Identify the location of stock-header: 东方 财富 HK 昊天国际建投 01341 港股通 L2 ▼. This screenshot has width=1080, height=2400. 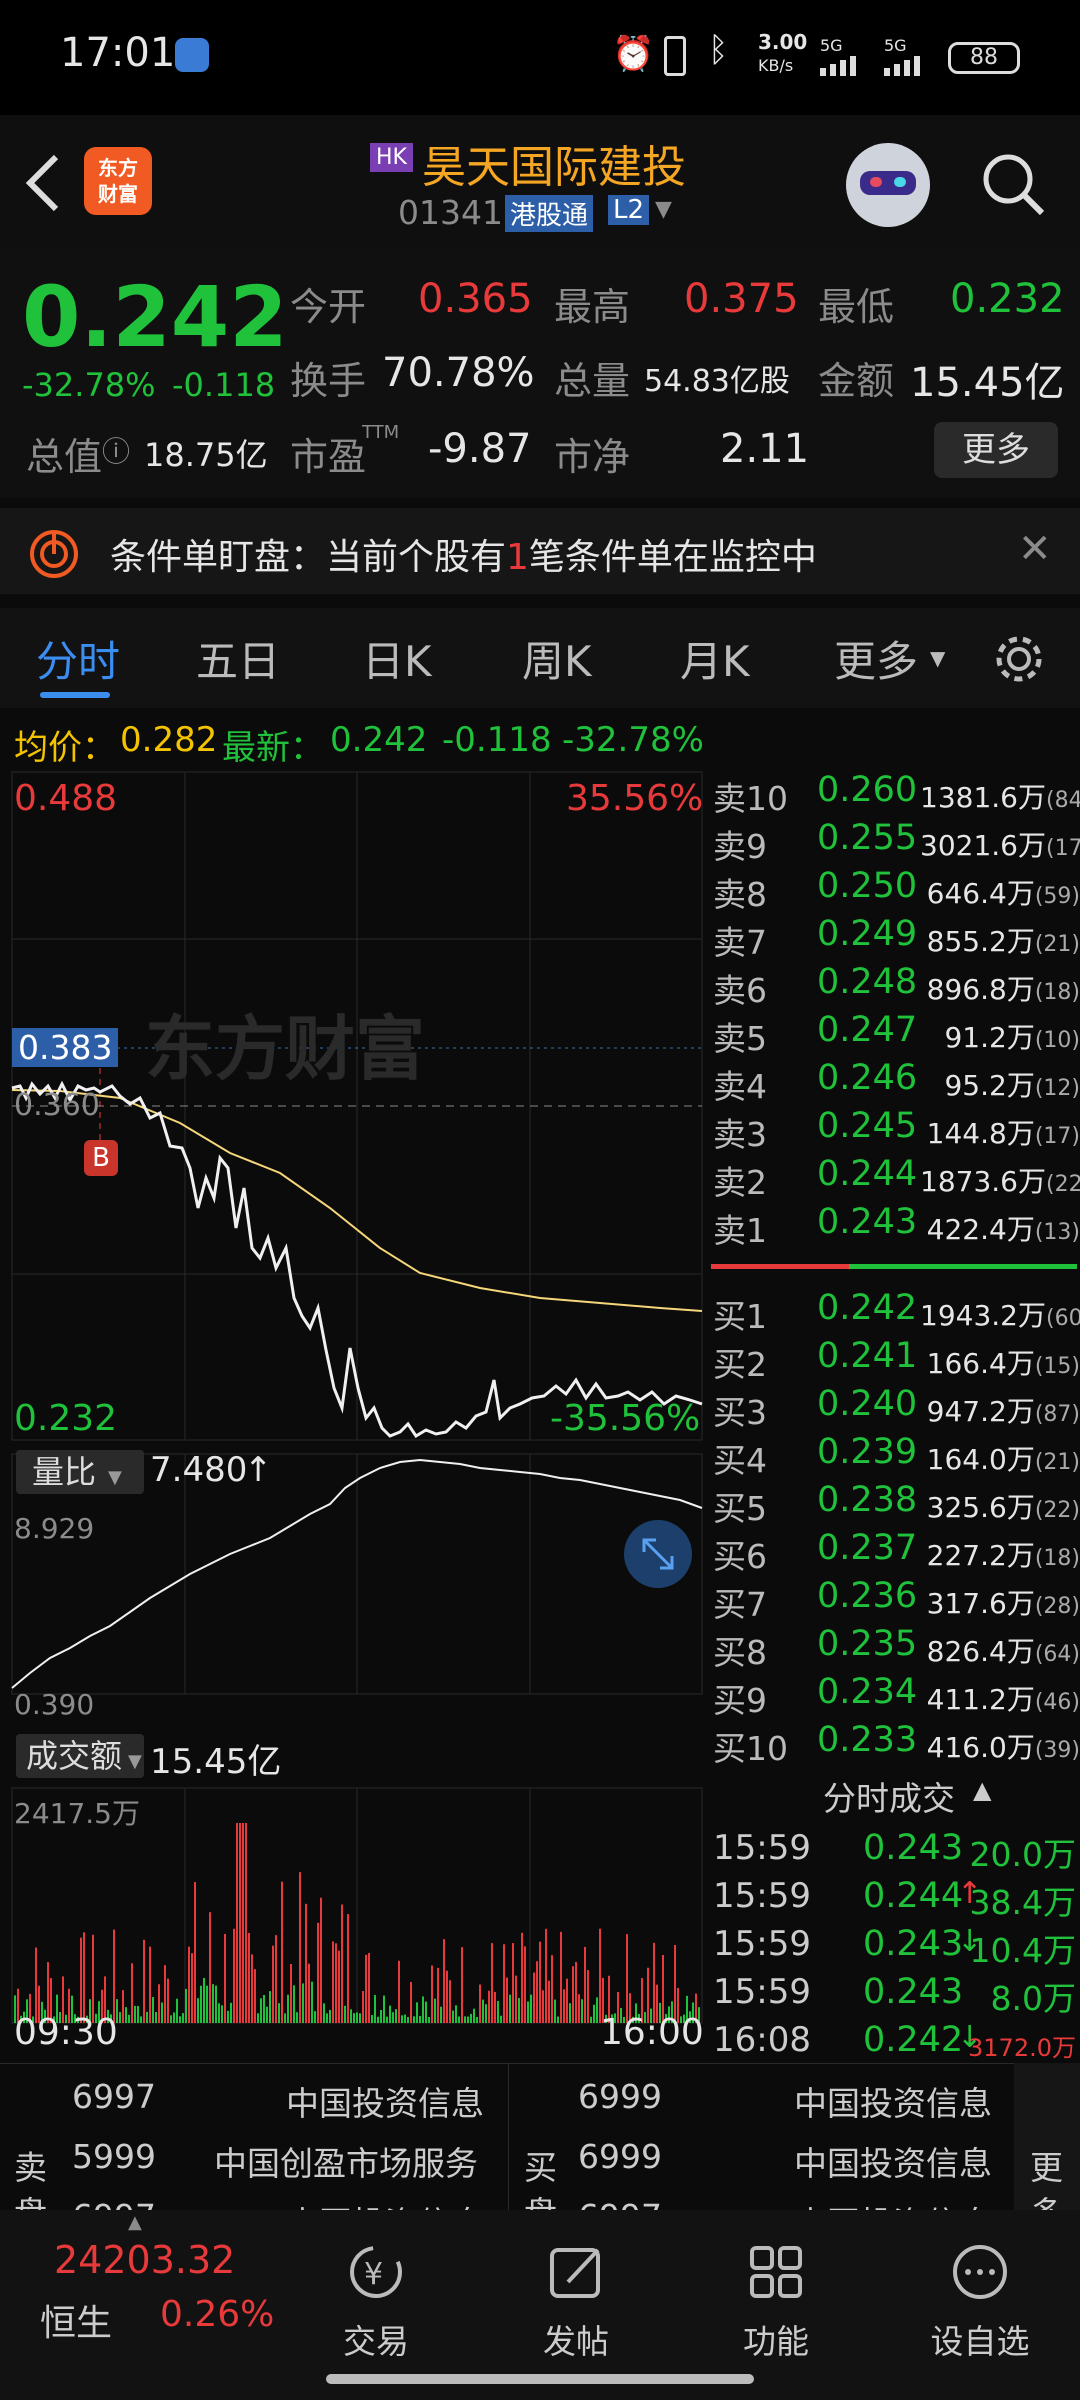
(540, 182).